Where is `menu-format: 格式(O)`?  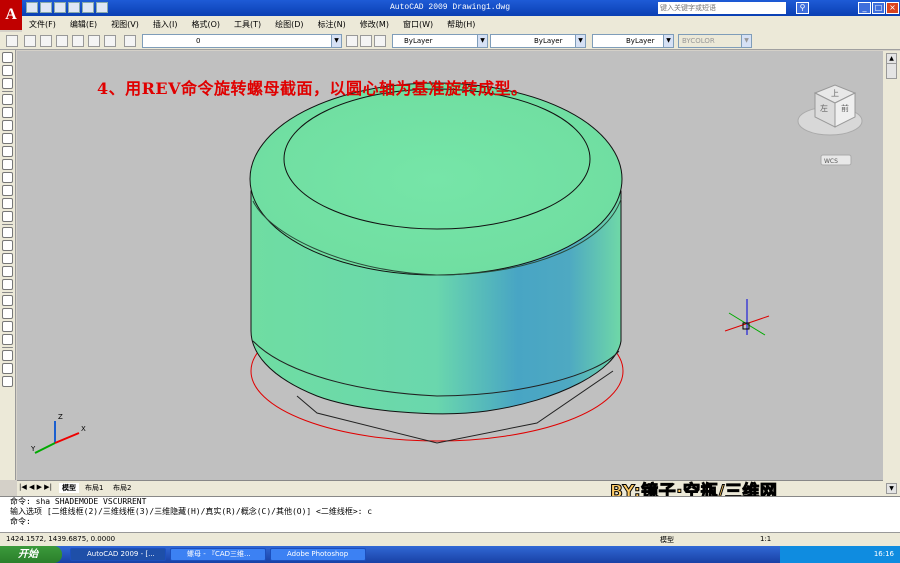
menu-format: 格式(O) is located at coordinates (205, 24).